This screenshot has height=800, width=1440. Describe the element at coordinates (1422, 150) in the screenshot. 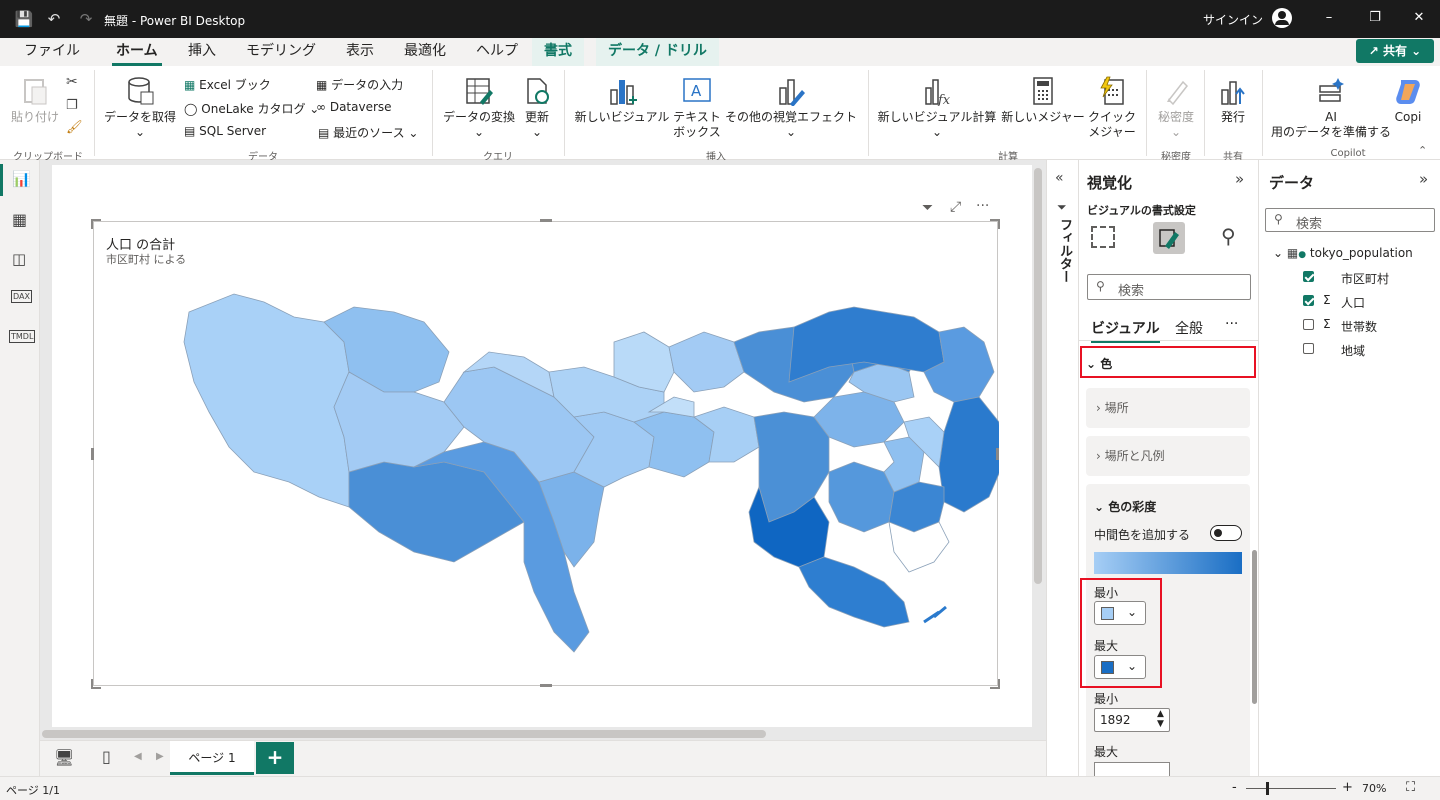

I see `collapse-ribbon-icon: ⌃` at that location.